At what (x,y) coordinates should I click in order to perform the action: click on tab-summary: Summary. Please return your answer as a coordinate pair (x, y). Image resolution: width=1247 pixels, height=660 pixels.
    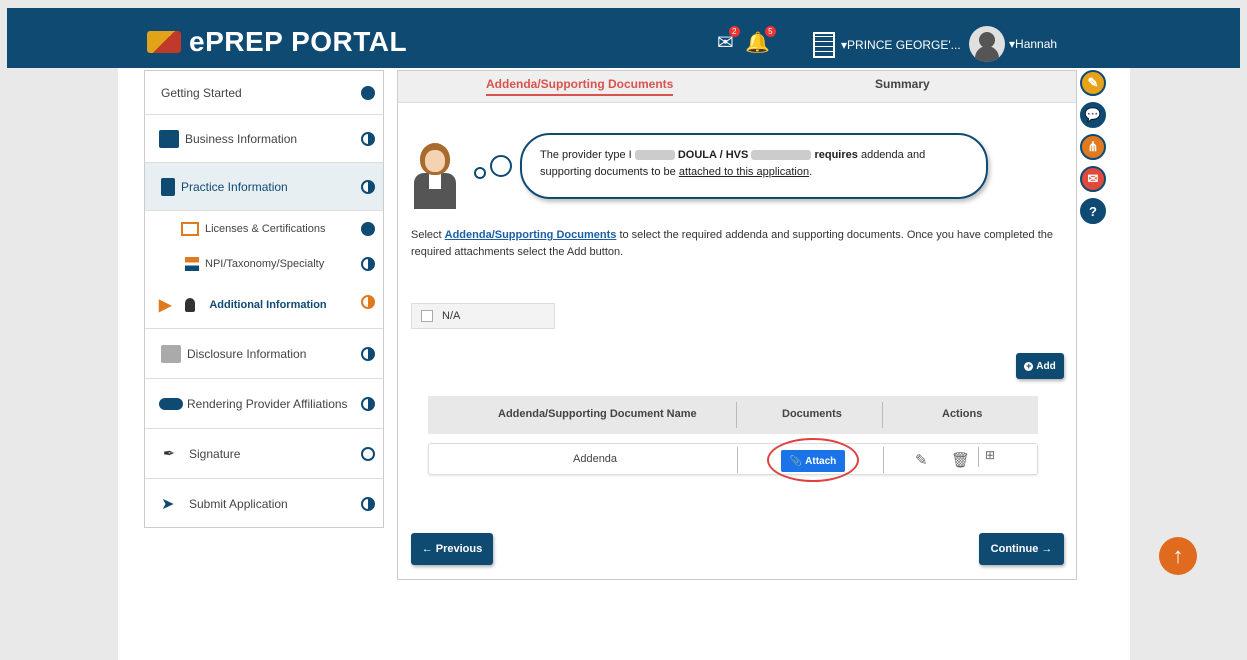
    Looking at the image, I should click on (902, 84).